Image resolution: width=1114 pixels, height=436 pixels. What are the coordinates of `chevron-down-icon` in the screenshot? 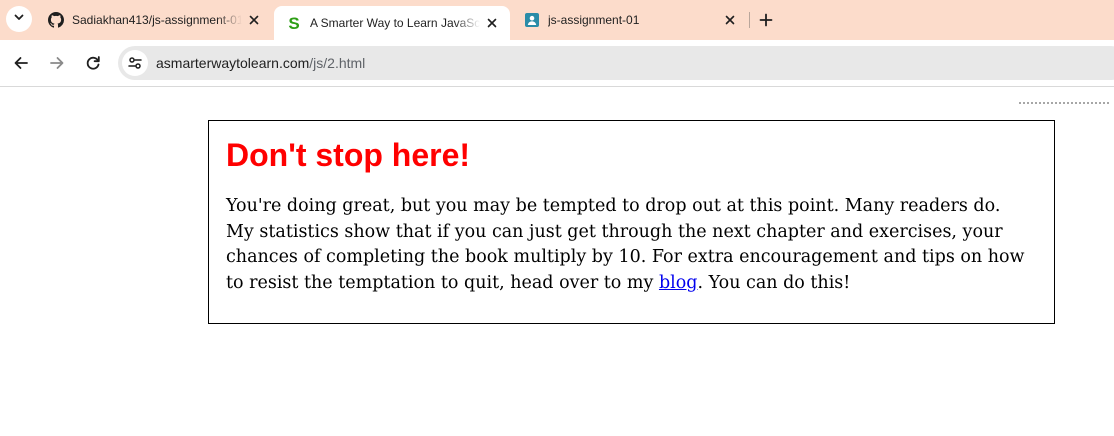 It's located at (19, 19).